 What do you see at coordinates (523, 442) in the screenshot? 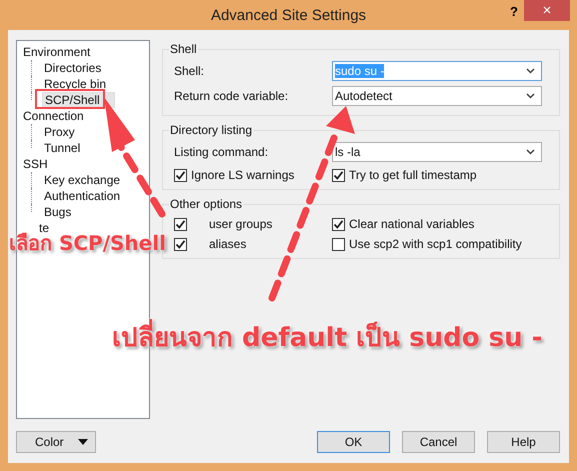
I see `dialog-button: Help` at bounding box center [523, 442].